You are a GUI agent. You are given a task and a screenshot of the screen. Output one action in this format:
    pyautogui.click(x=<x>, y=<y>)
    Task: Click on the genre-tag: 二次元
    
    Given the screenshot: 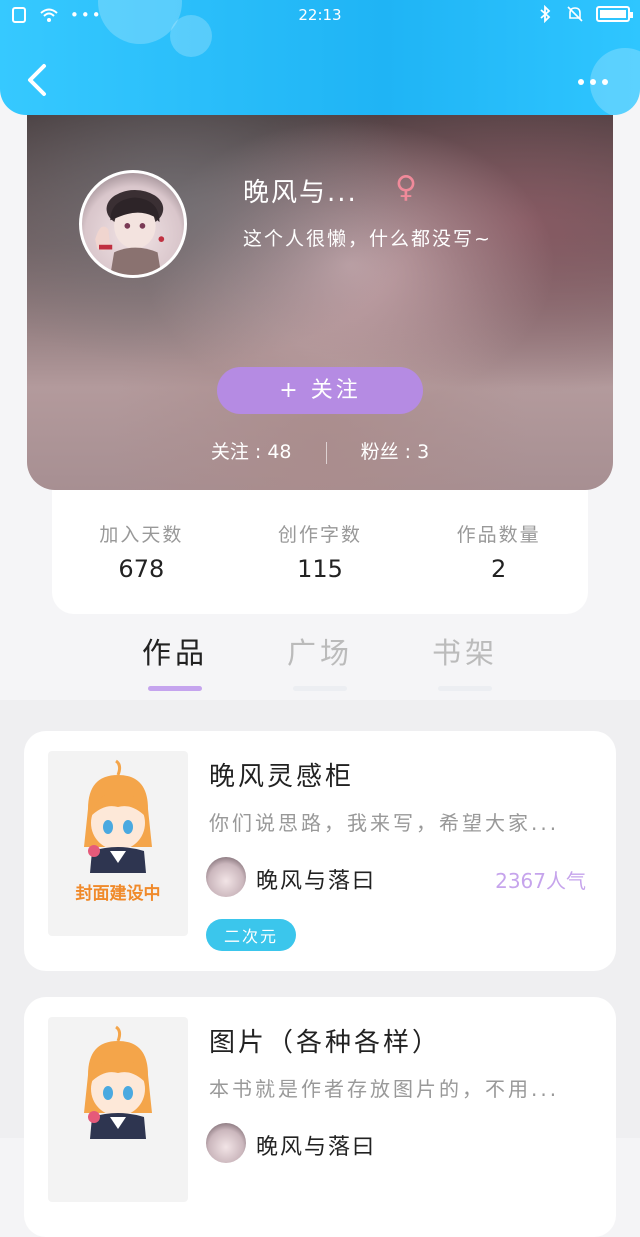 What is the action you would take?
    pyautogui.click(x=251, y=935)
    